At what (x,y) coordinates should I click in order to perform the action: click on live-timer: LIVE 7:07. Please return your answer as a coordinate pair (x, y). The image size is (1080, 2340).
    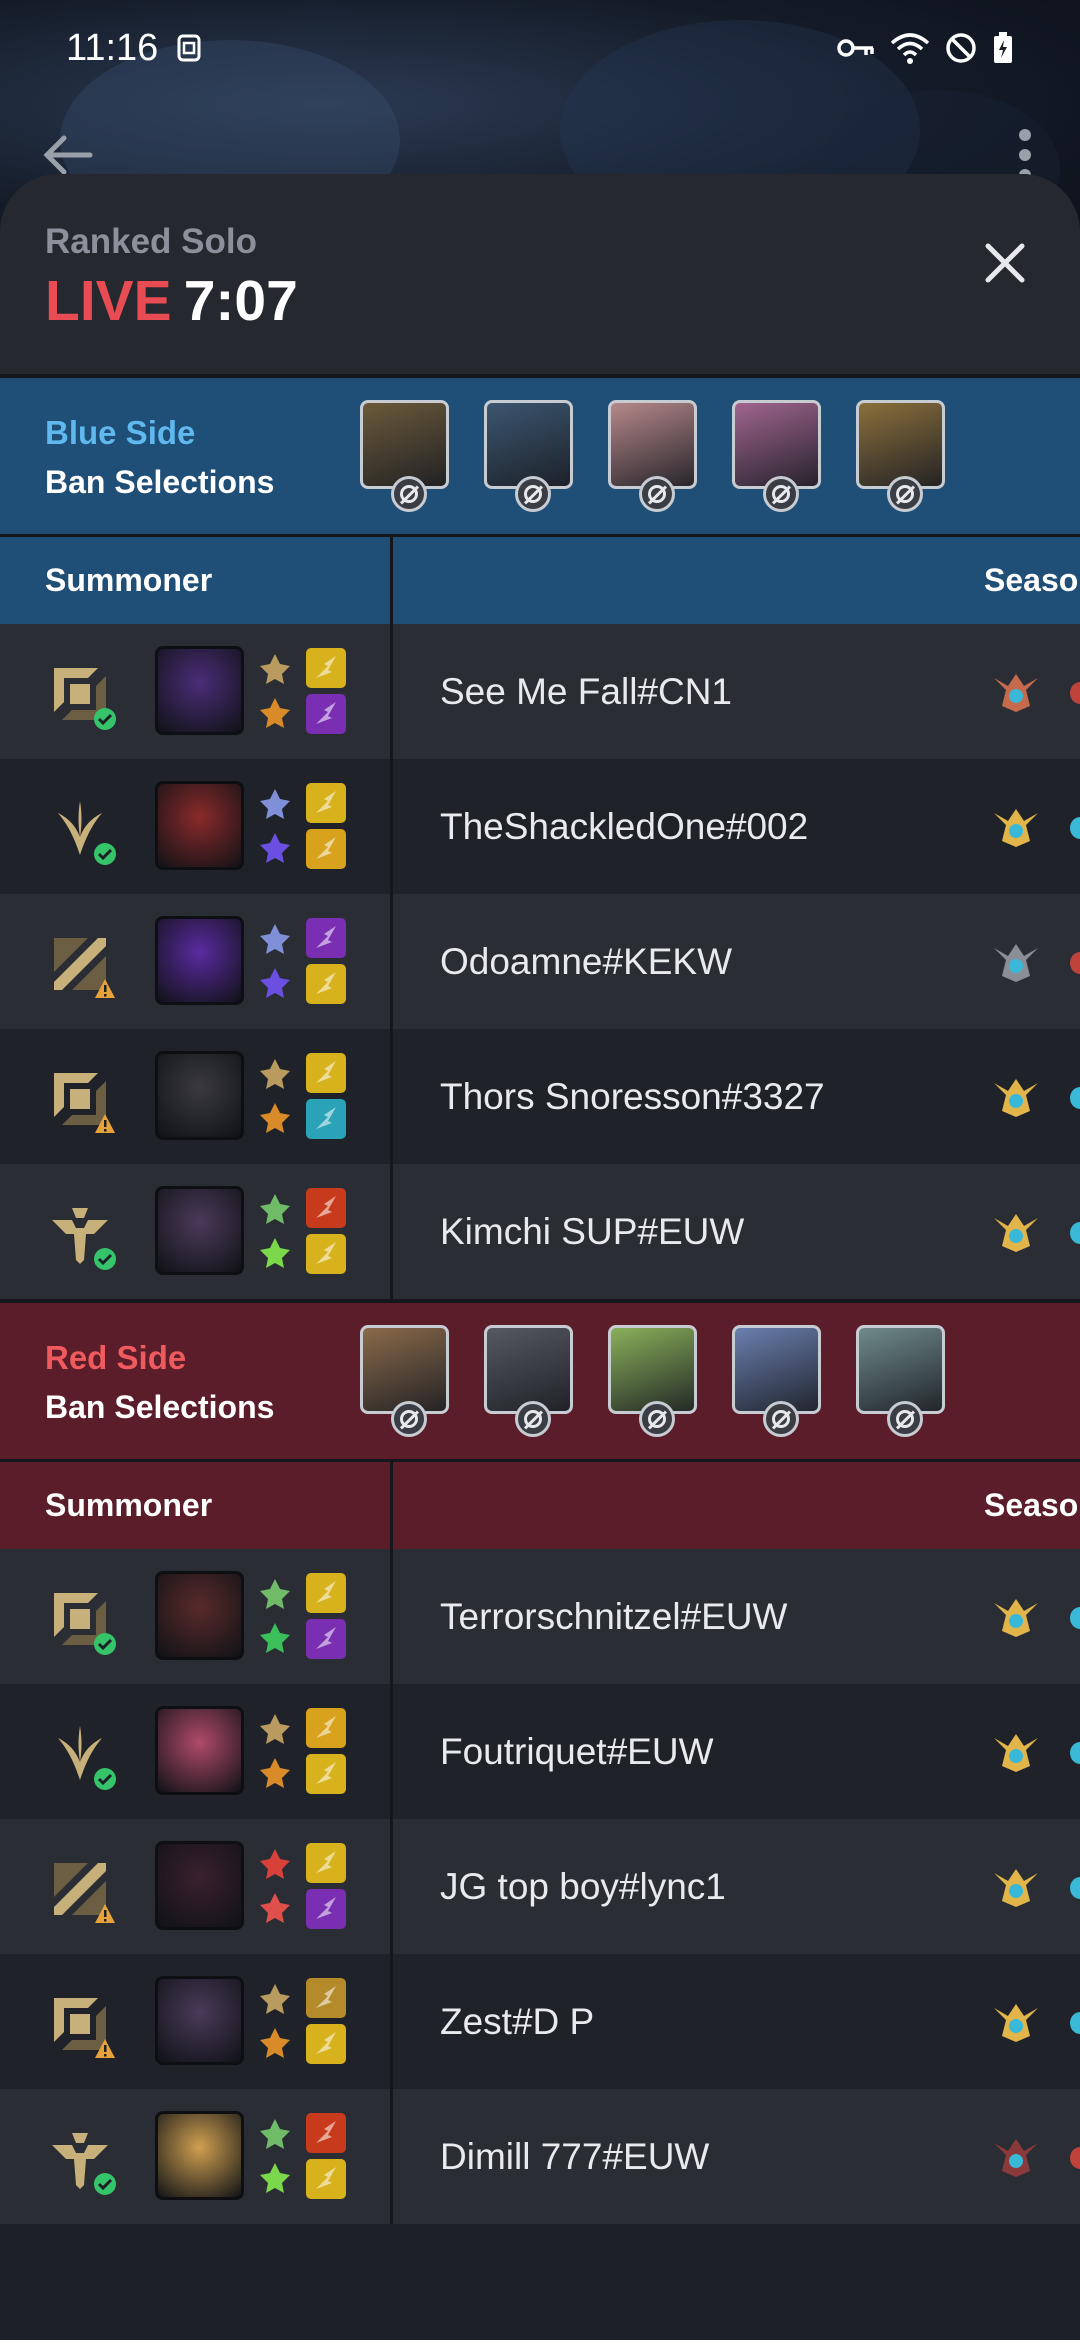
    Looking at the image, I should click on (540, 301).